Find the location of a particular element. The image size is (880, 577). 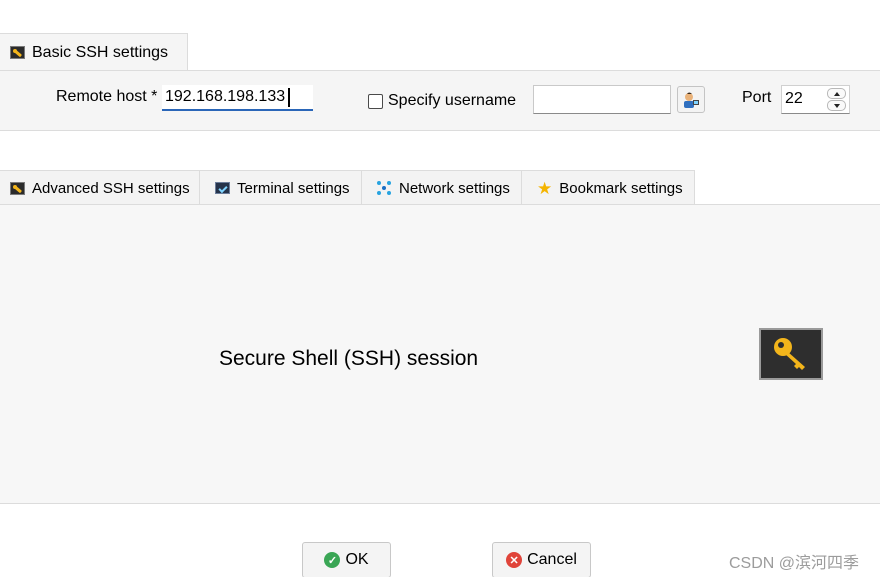

tab-network-settings: Network settings is located at coordinates (442, 187).